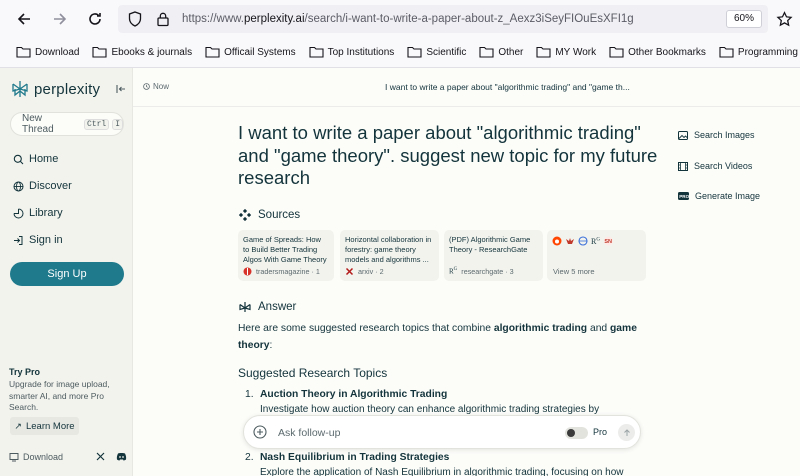  I want to click on pro-toggle, so click(576, 433).